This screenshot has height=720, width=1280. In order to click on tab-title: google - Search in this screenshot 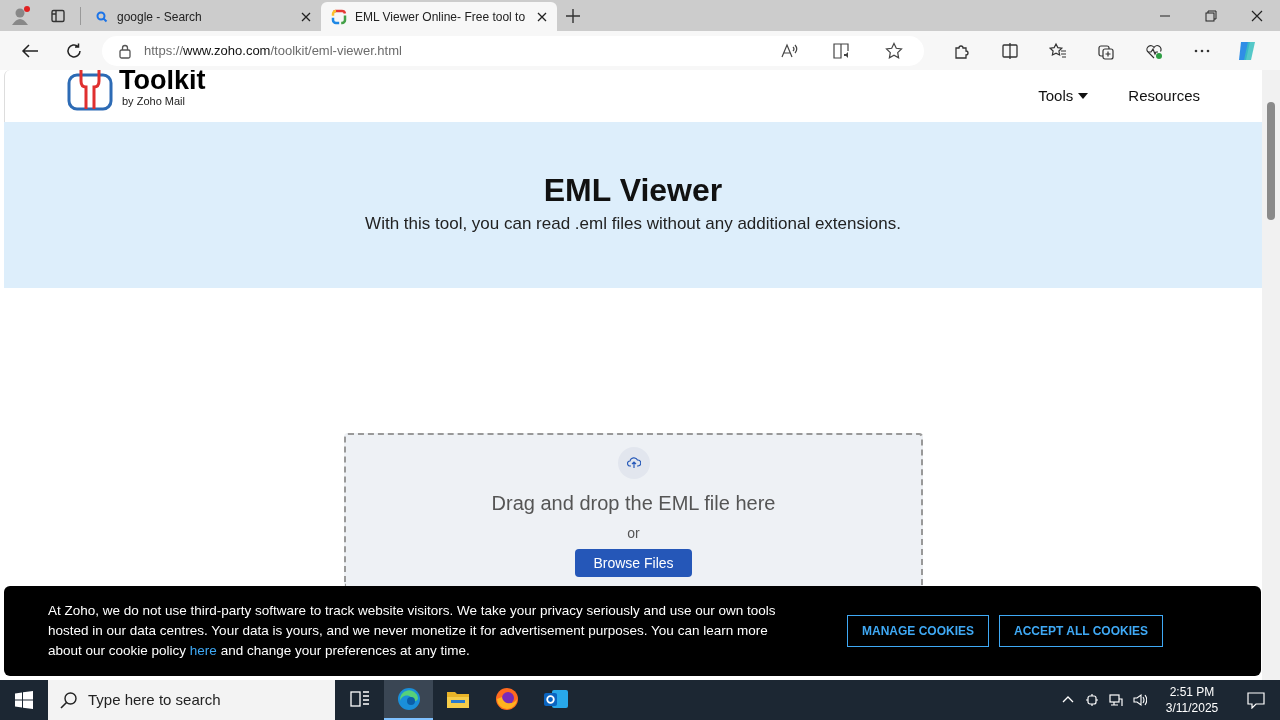, I will do `click(160, 17)`.